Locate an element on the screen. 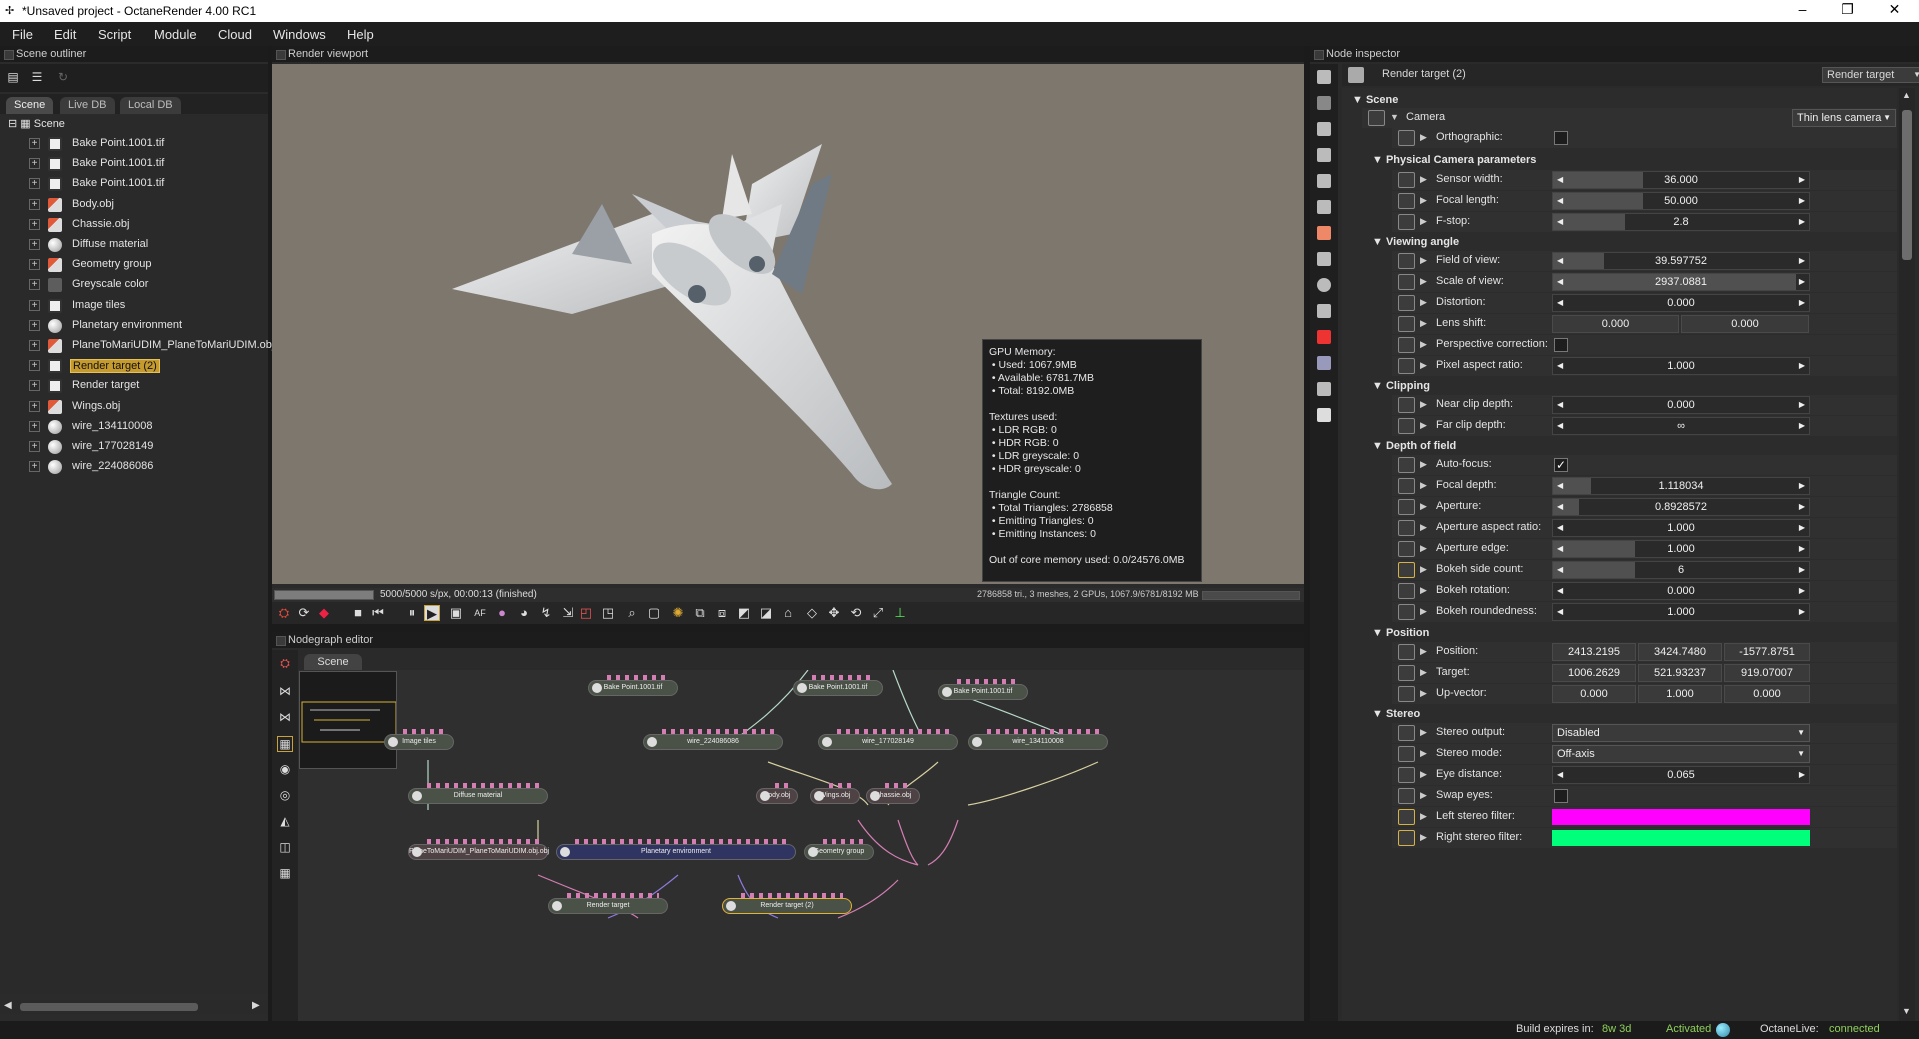 This screenshot has height=1039, width=1919. image-icon is located at coordinates (1324, 129).